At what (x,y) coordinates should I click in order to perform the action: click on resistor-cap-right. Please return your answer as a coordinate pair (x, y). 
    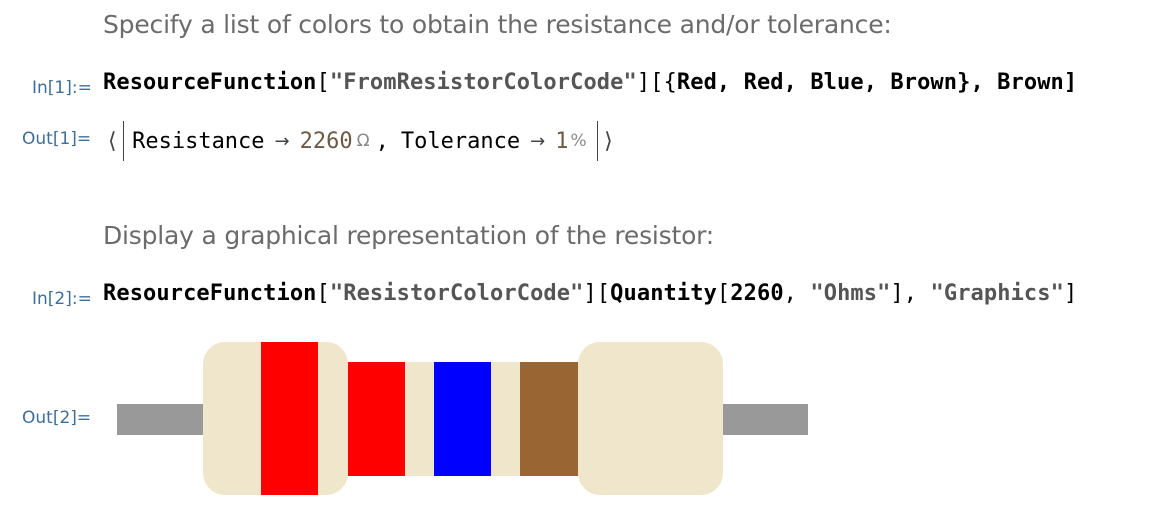
    Looking at the image, I should click on (650, 418).